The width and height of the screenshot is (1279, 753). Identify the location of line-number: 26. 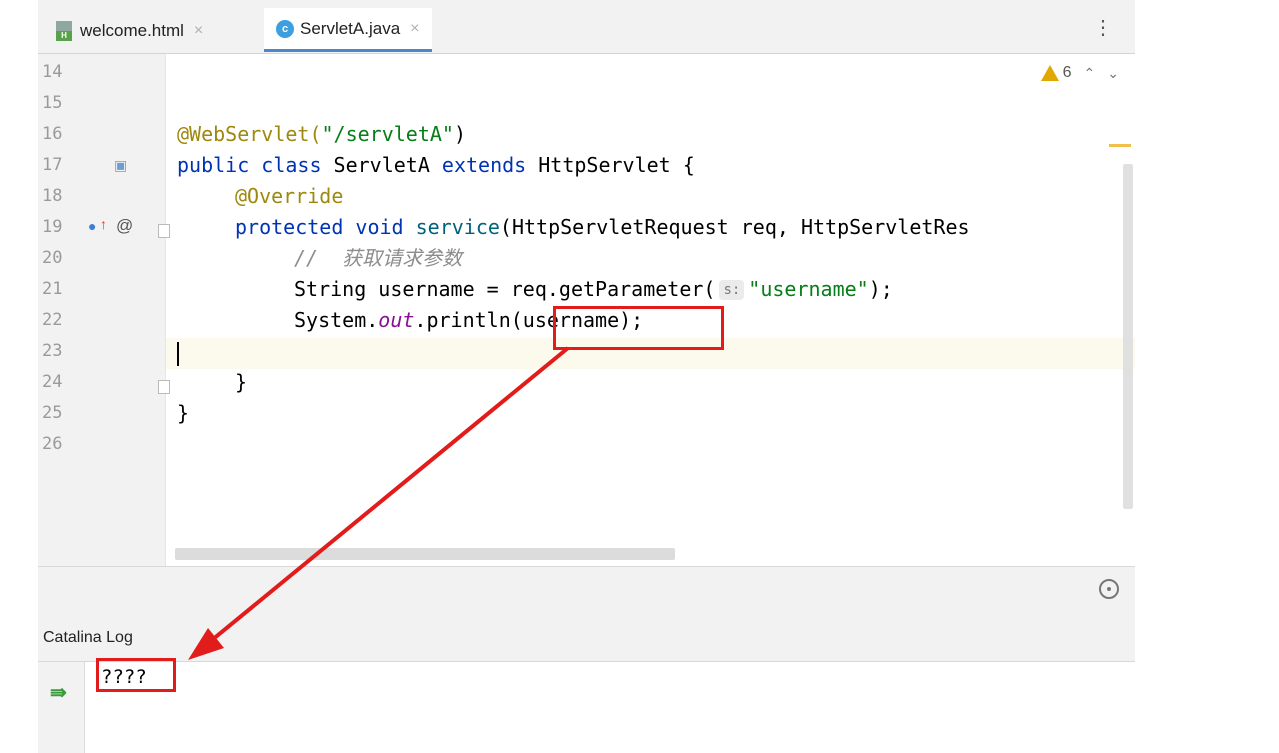
(52, 444).